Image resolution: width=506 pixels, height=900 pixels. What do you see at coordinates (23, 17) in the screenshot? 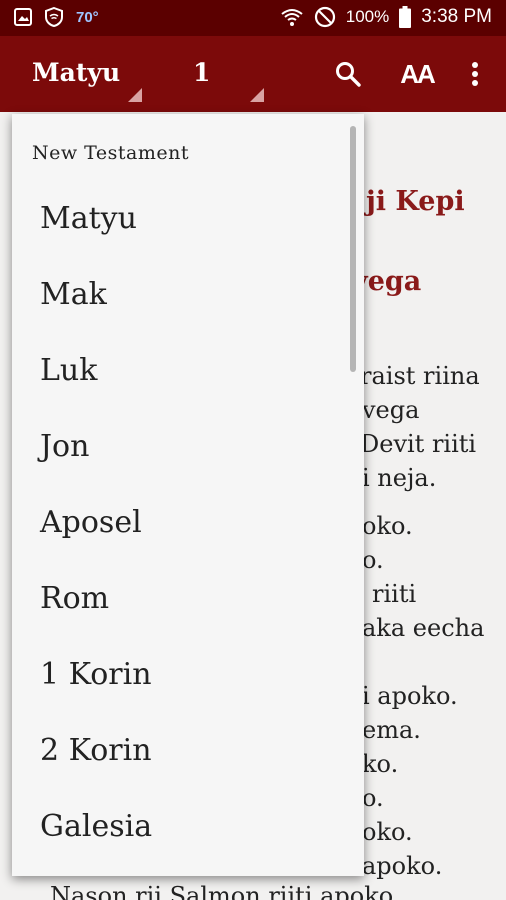
I see `gallery-icon` at bounding box center [23, 17].